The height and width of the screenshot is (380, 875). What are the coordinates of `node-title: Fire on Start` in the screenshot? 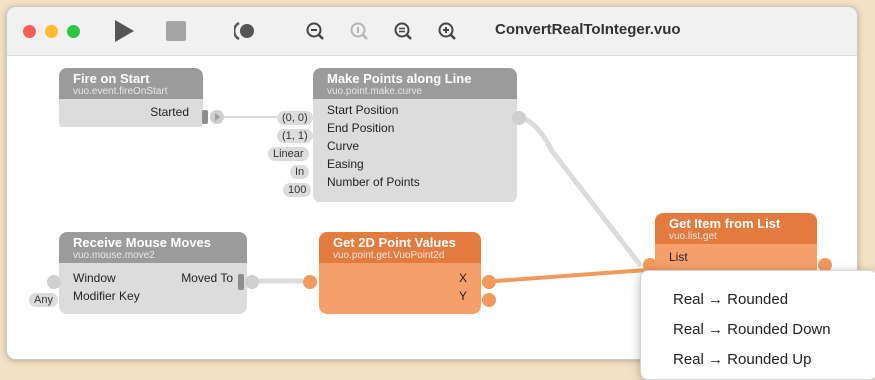 It's located at (111, 78).